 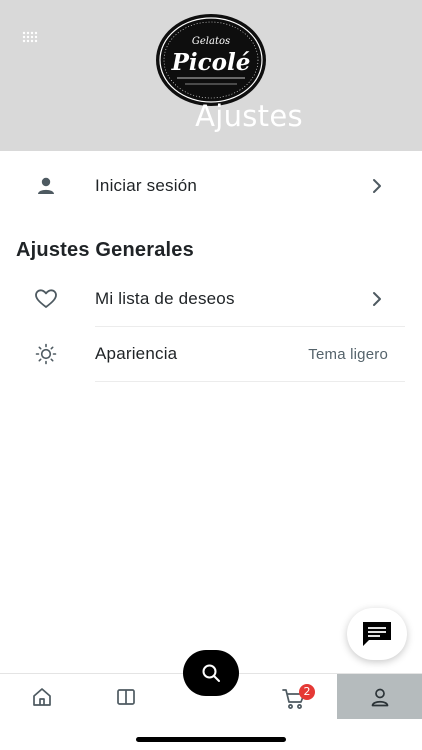 I want to click on chat-icon, so click(x=377, y=634).